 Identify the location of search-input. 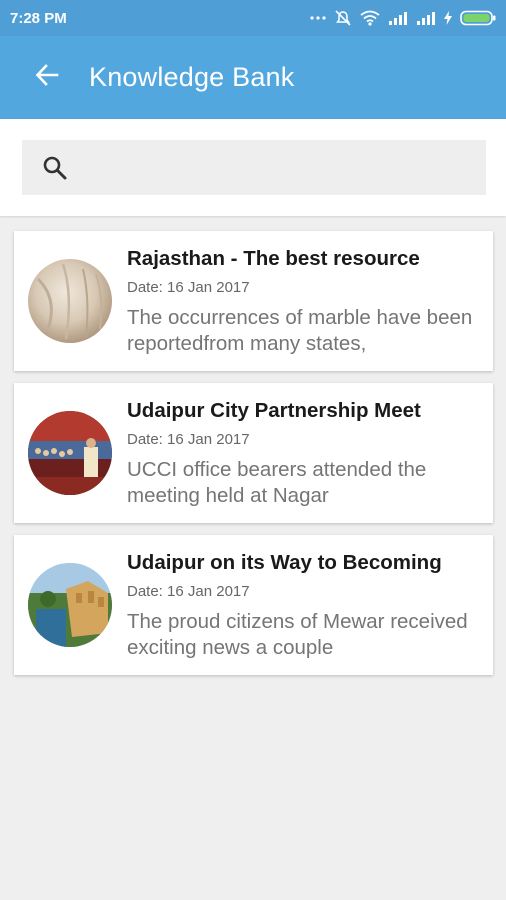
(274, 167).